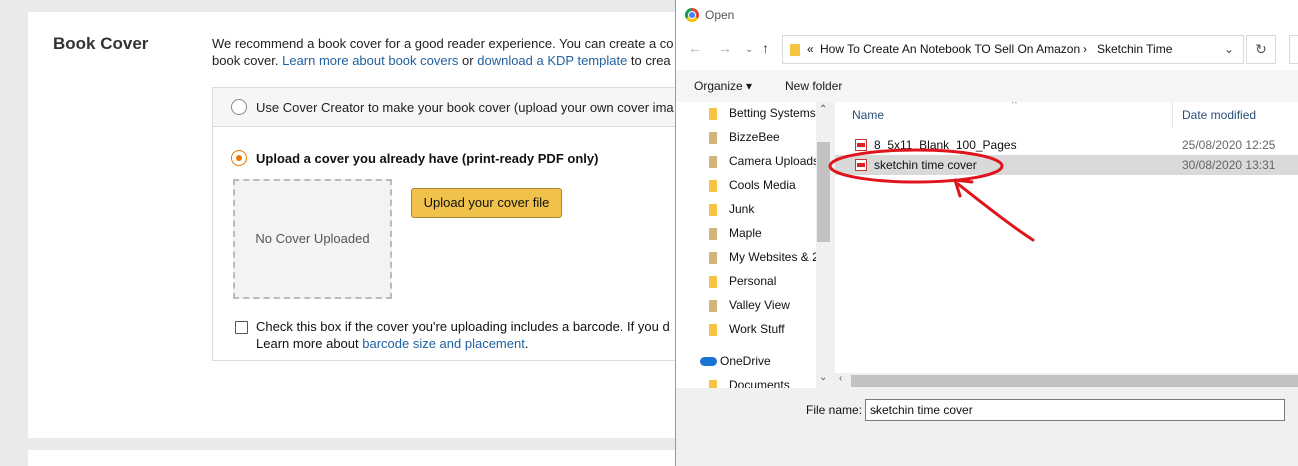 This screenshot has width=1298, height=466. Describe the element at coordinates (309, 343) in the screenshot. I see `barcode-line-2: Learn more about` at that location.